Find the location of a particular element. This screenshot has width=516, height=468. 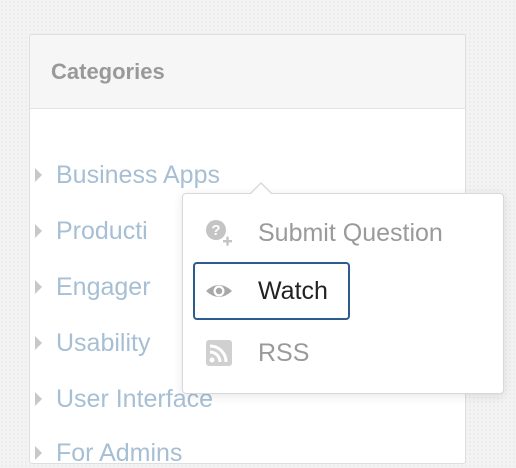

question-plus-icon: ? is located at coordinates (219, 233).